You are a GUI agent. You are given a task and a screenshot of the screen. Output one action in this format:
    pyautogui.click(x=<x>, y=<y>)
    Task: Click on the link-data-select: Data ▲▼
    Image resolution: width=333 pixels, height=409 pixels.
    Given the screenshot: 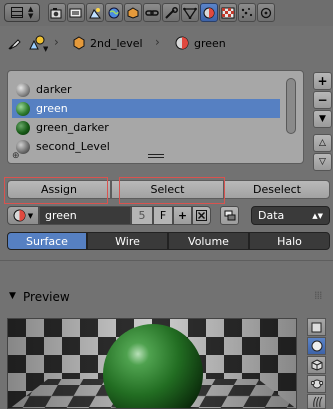 What is the action you would take?
    pyautogui.click(x=290, y=215)
    